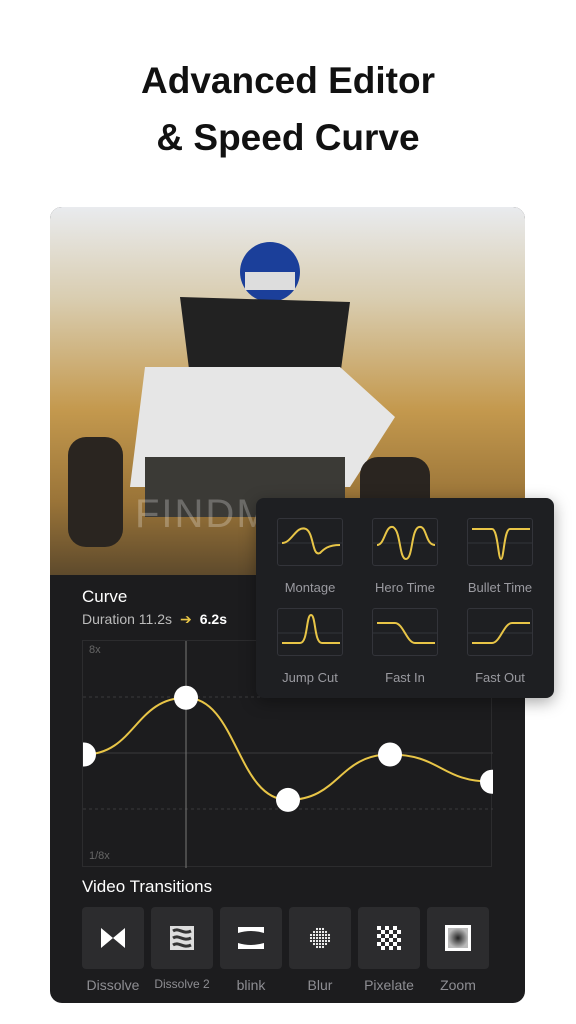 The width and height of the screenshot is (576, 1024). Describe the element at coordinates (251, 938) in the screenshot. I see `blink-icon` at that location.